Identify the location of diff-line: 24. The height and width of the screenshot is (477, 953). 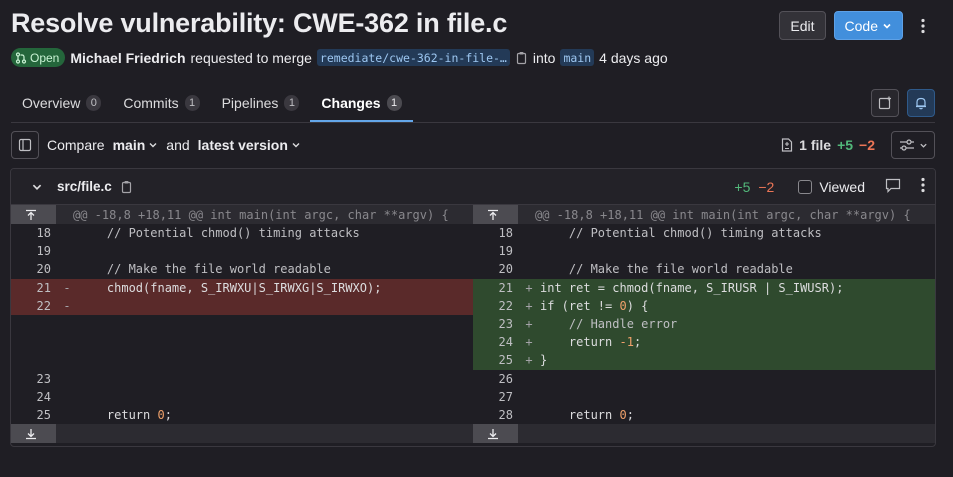
(242, 397).